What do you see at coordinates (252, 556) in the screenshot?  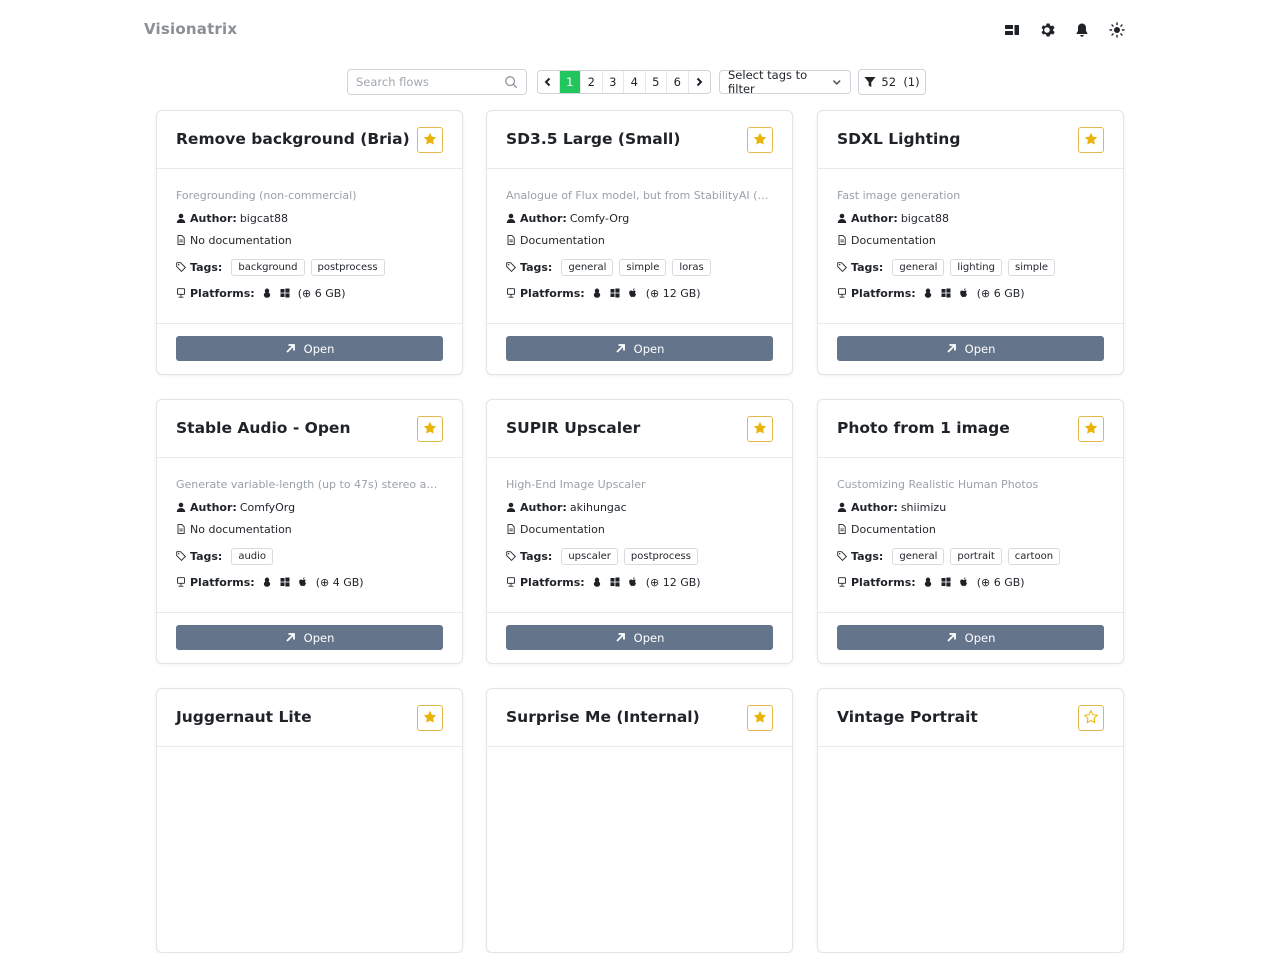 I see `tag-chip: audio` at bounding box center [252, 556].